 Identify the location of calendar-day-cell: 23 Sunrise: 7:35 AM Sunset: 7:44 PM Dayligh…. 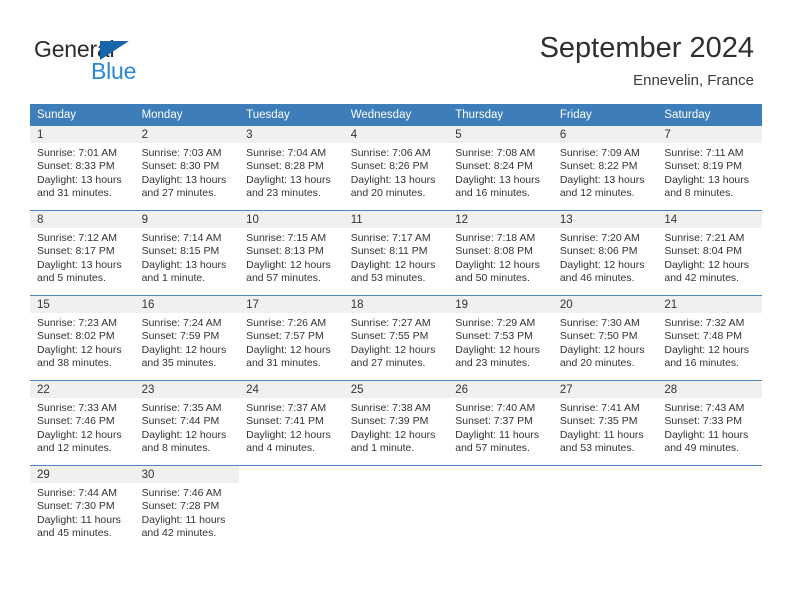
(187, 423).